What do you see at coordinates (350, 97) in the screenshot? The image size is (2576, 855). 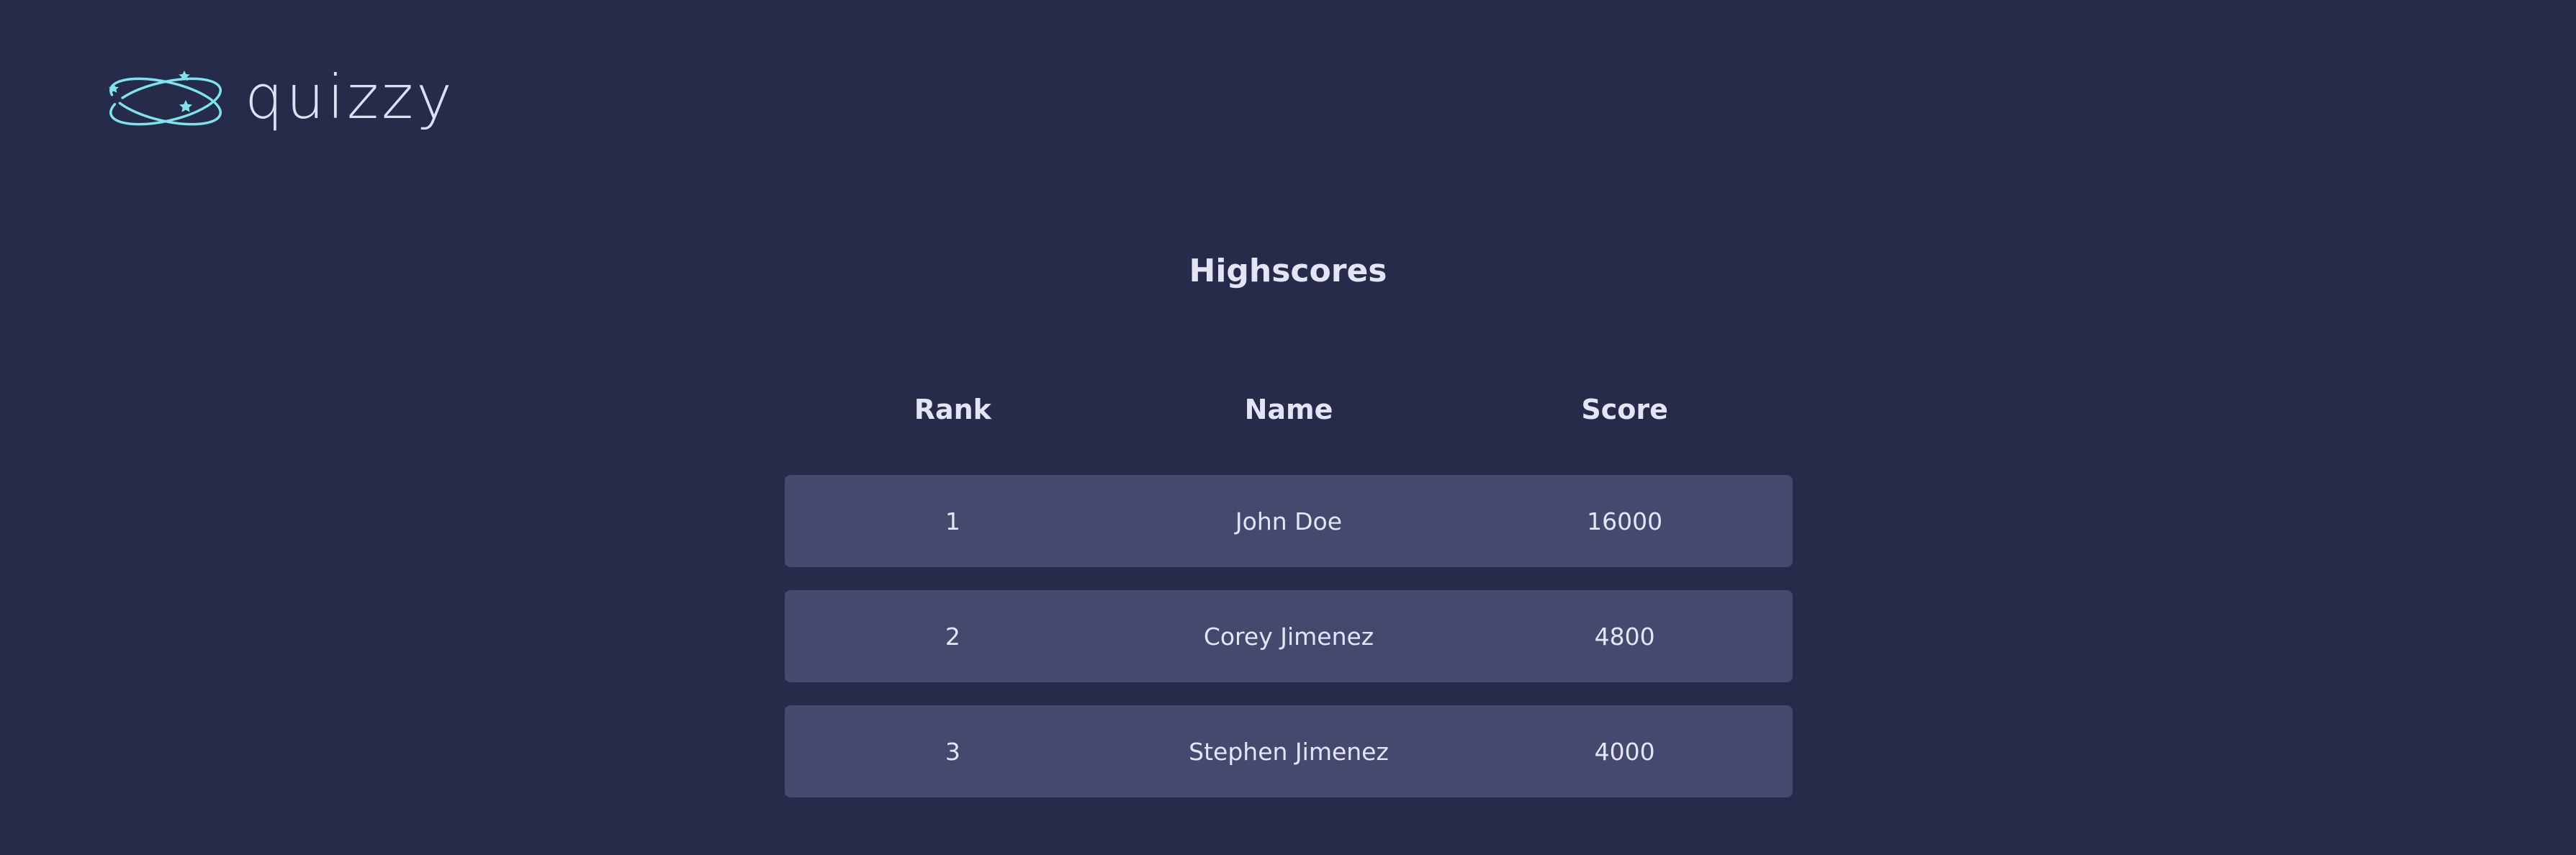 I see `logo-text: quizzy` at bounding box center [350, 97].